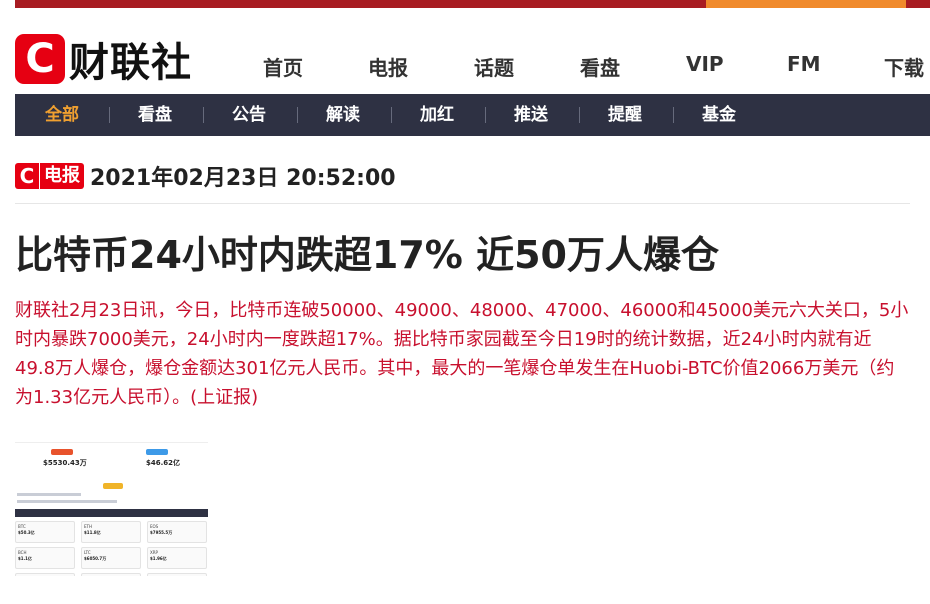  I want to click on tab-analysis: 解读, so click(343, 115).